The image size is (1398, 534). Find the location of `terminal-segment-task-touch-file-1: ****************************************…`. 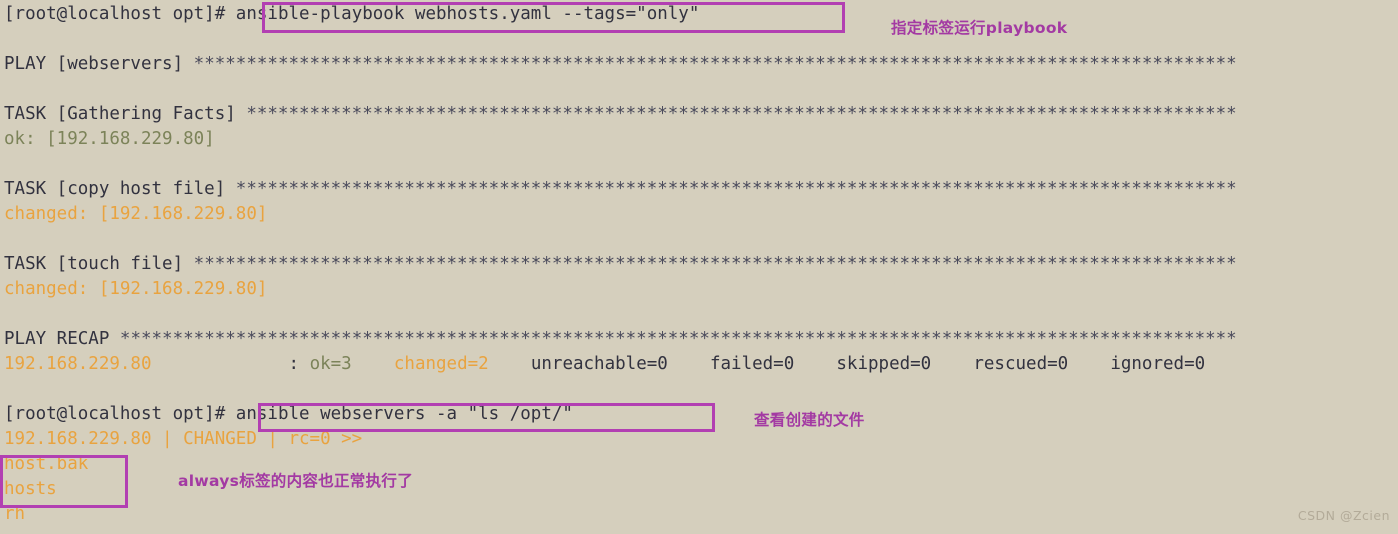

terminal-segment-task-touch-file-1: ****************************************… is located at coordinates (715, 264).